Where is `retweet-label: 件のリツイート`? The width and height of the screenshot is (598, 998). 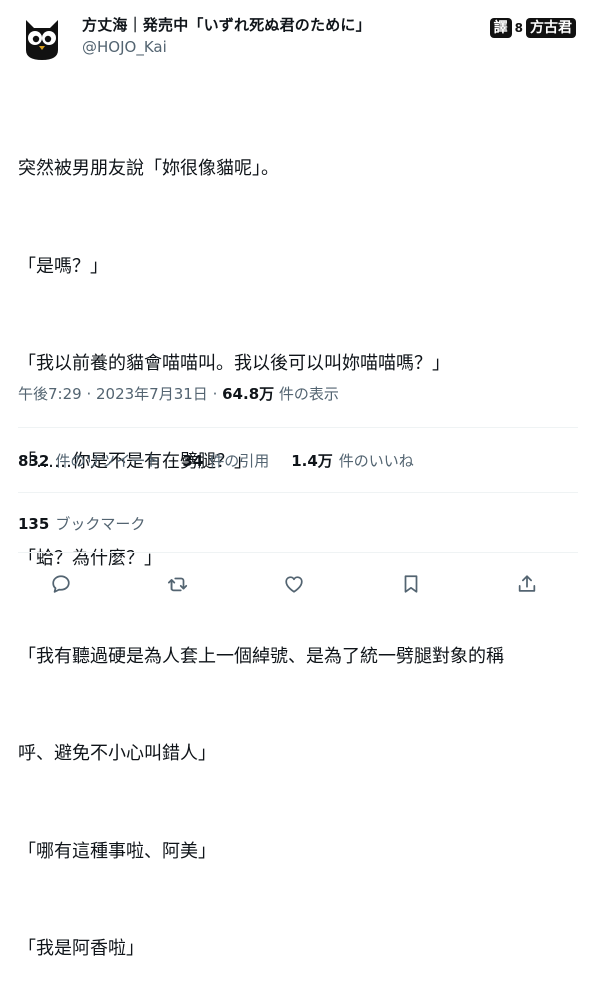 retweet-label: 件のリツイート is located at coordinates (108, 461).